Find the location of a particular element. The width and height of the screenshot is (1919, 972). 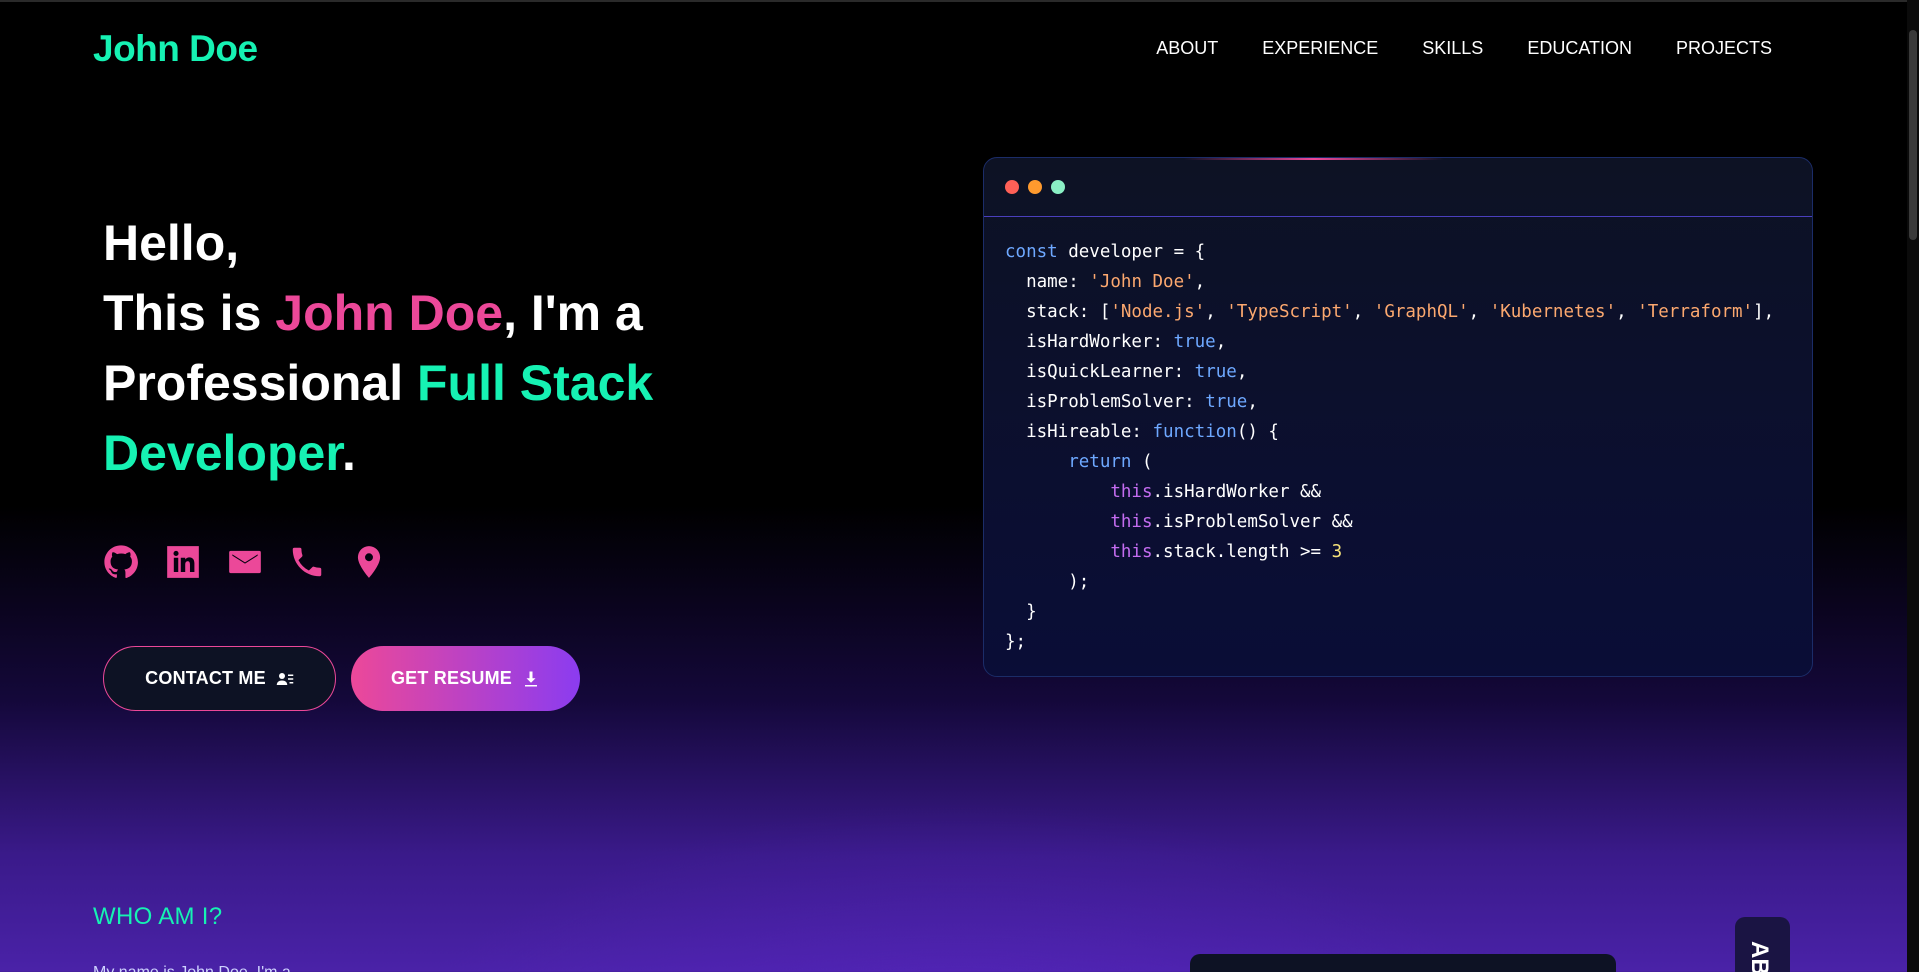

get-resume-label: GET RESUME is located at coordinates (451, 678).